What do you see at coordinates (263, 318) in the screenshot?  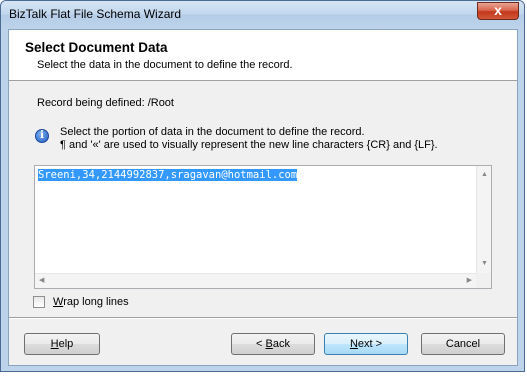 I see `button-divider` at bounding box center [263, 318].